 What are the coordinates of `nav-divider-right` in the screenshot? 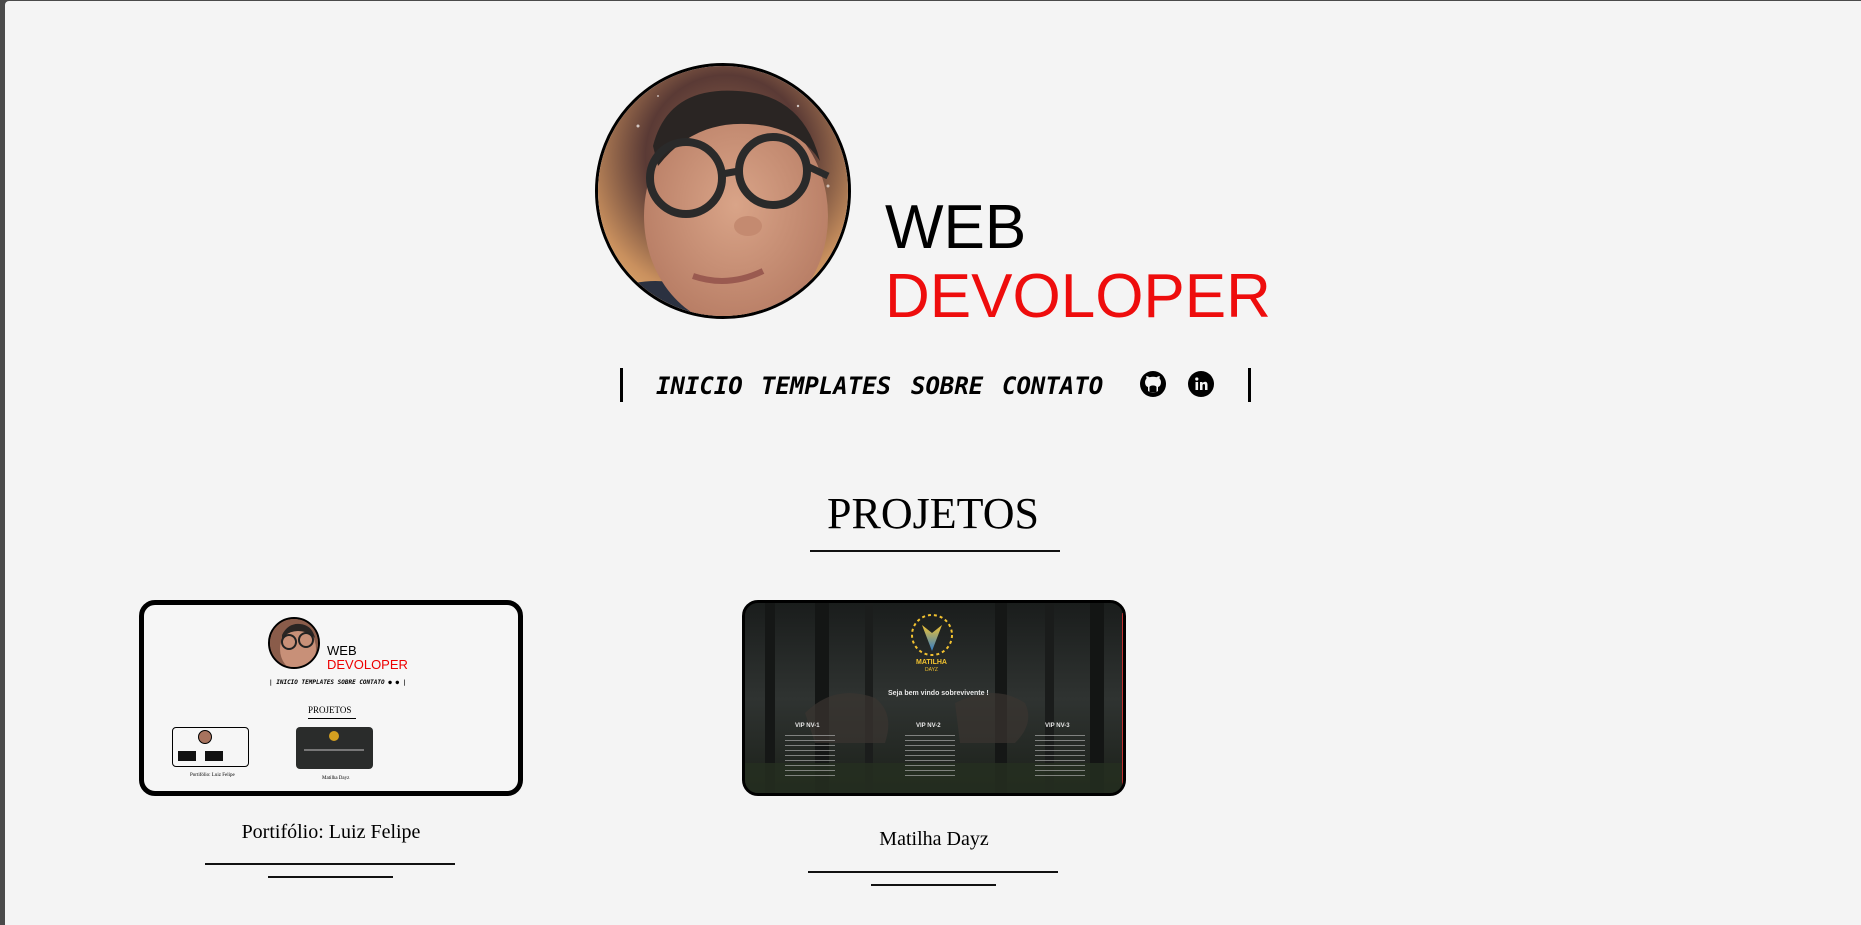 It's located at (1249, 385).